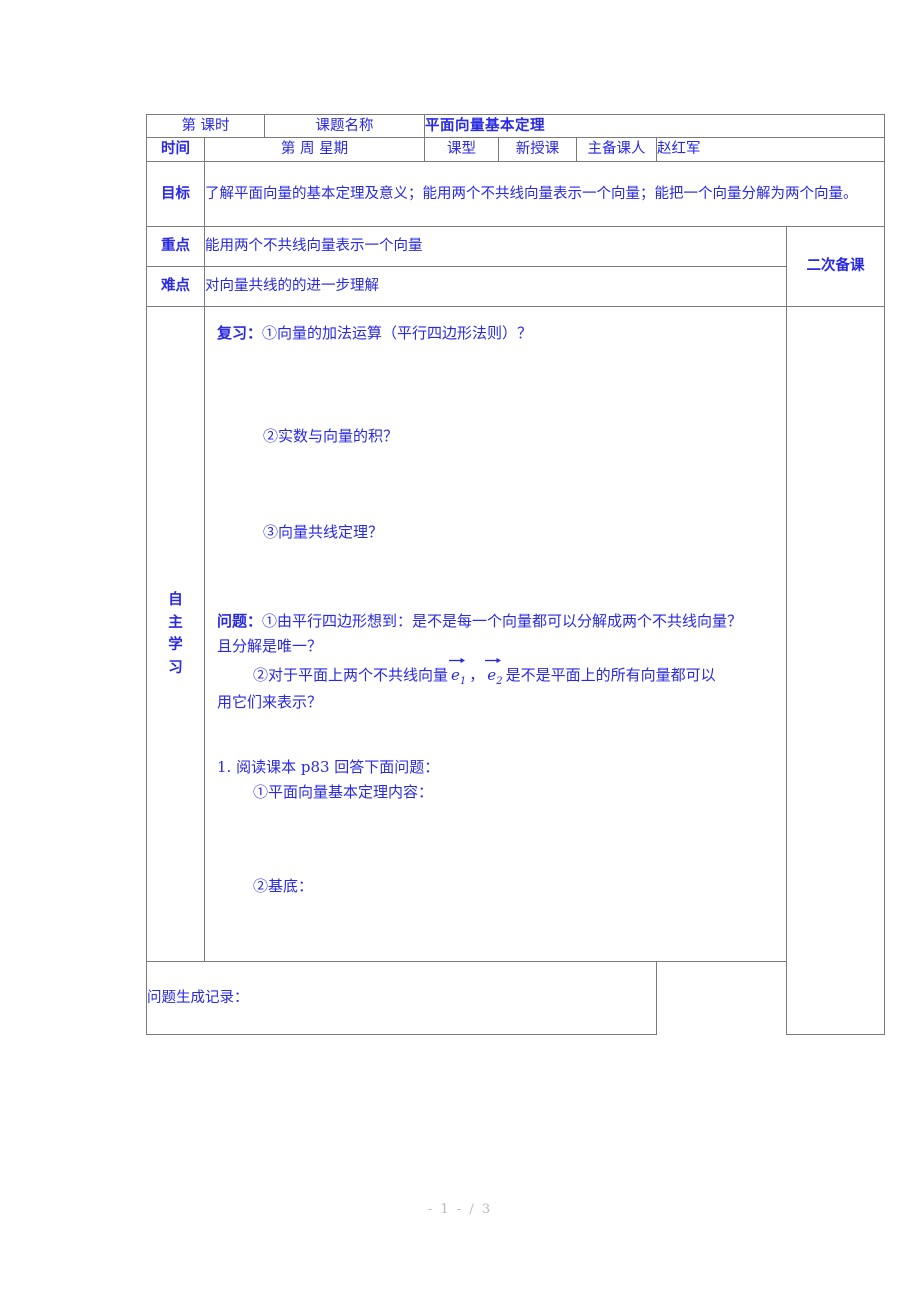 The height and width of the screenshot is (1302, 920). I want to click on table-row-meta: 时间 第 周 星期 课型 新授课 主备课人 赵红军, so click(516, 149).